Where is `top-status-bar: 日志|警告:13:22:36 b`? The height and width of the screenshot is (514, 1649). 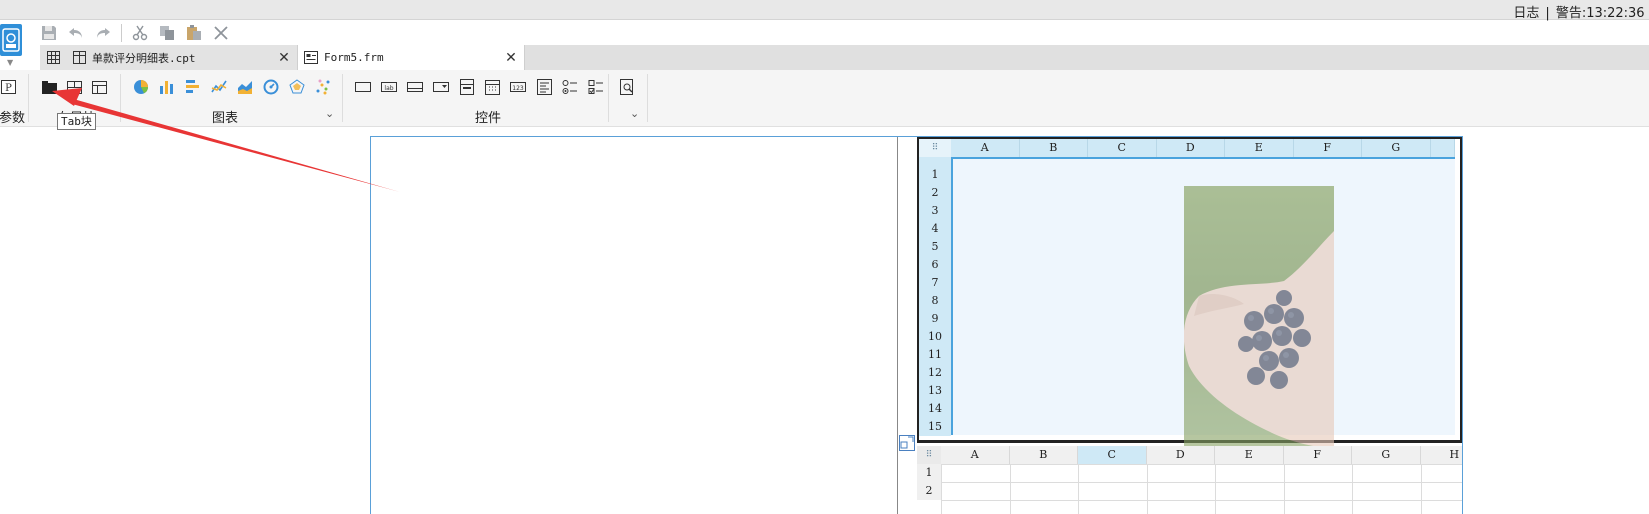 top-status-bar: 日志|警告:13:22:36 b is located at coordinates (824, 10).